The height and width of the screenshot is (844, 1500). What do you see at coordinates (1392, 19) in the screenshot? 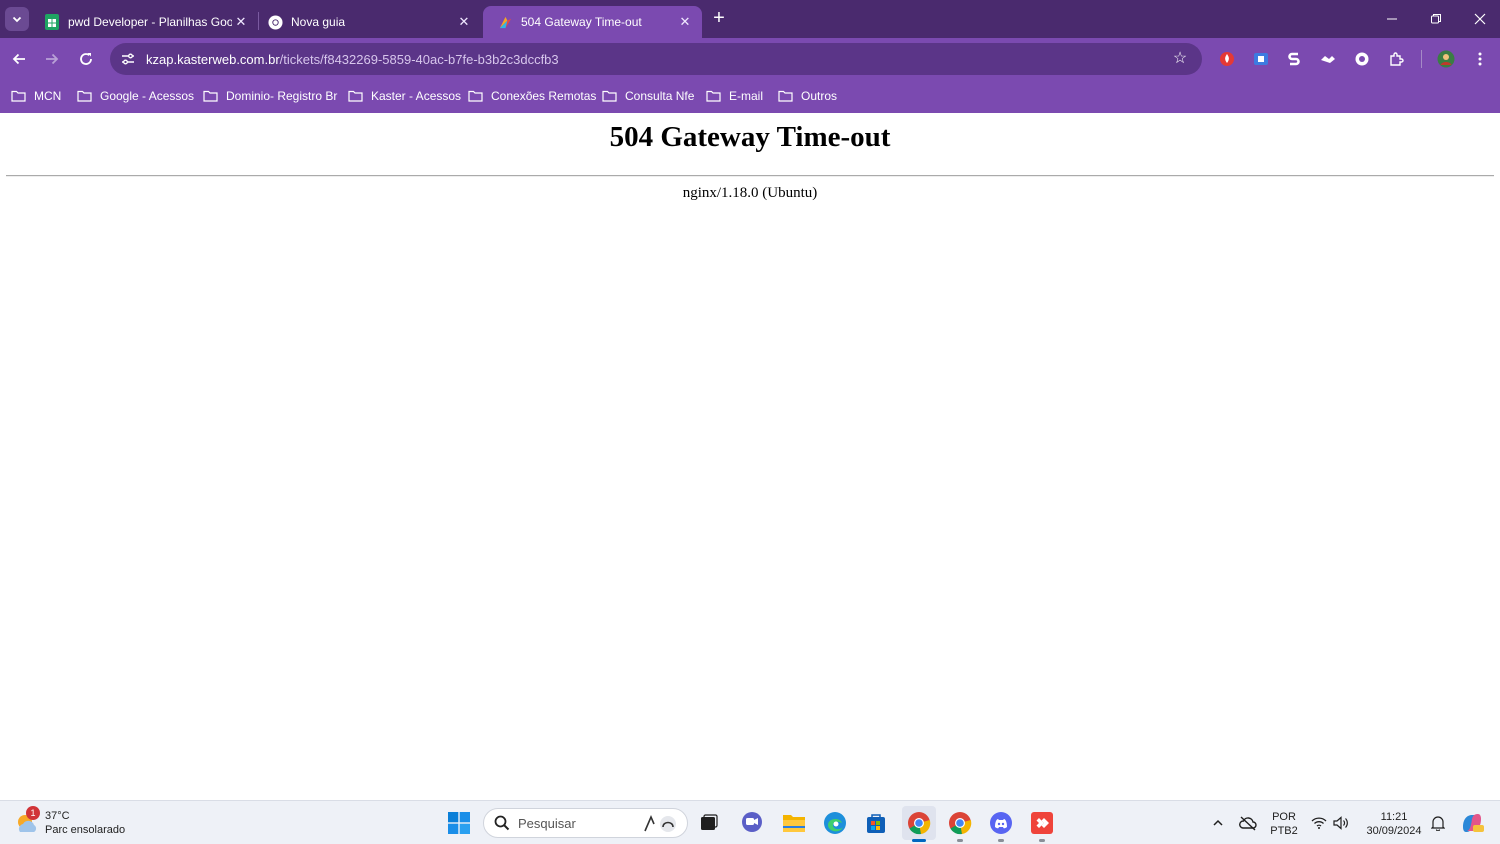
I see `minimize-button` at bounding box center [1392, 19].